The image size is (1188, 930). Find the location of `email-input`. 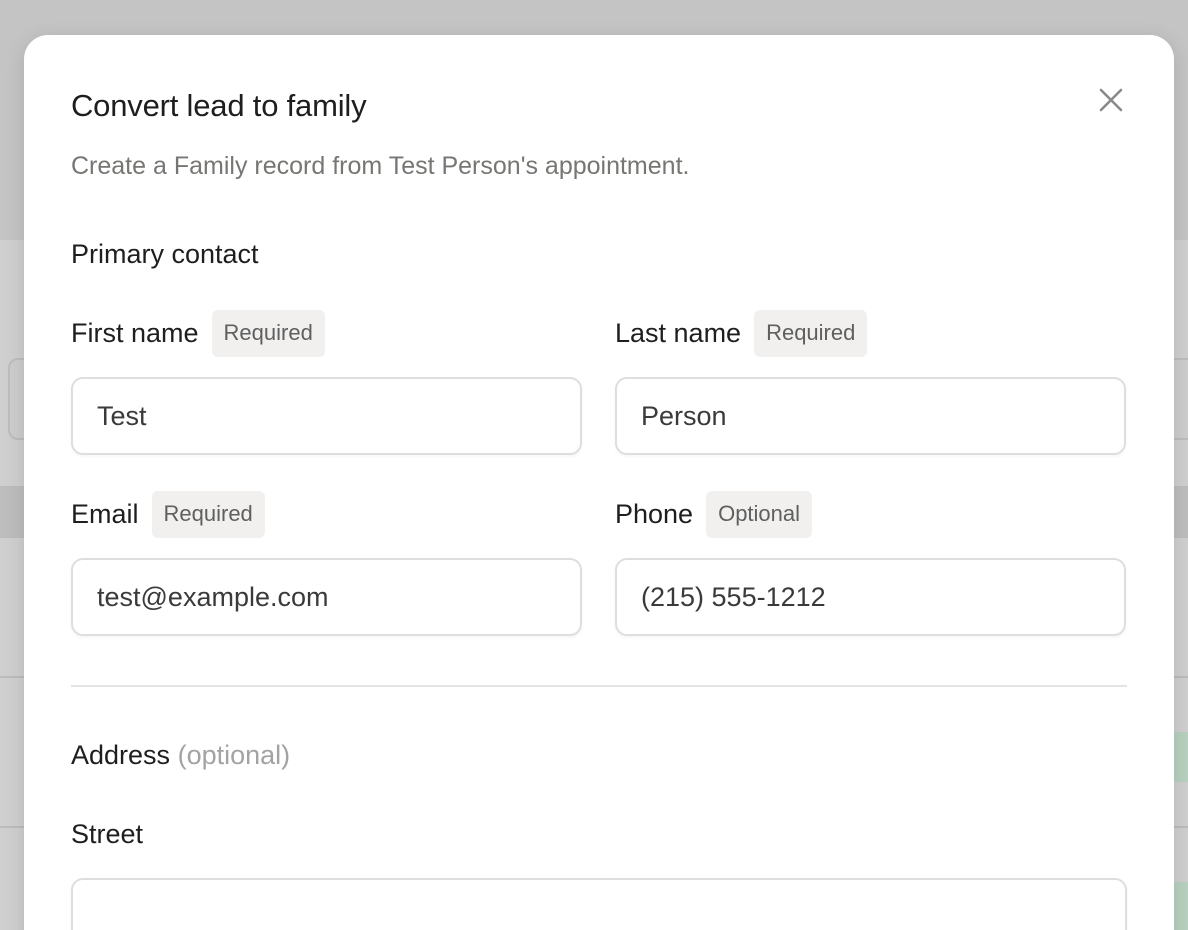

email-input is located at coordinates (326, 597).